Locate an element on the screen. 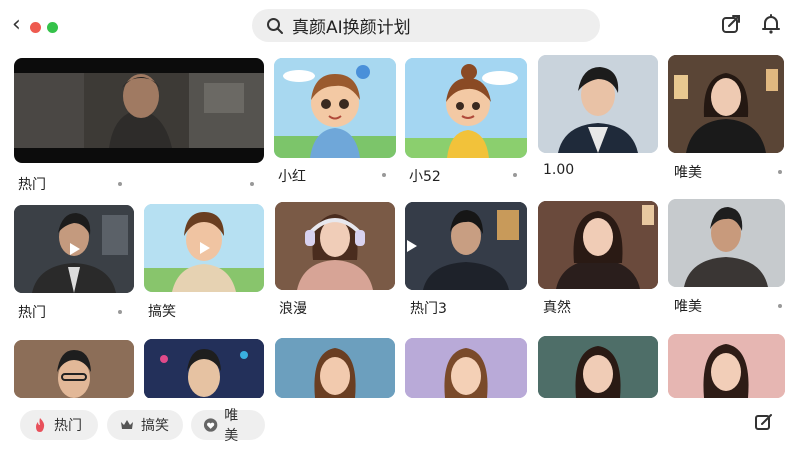 The height and width of the screenshot is (450, 800). card-label-9: 热门3 is located at coordinates (428, 309).